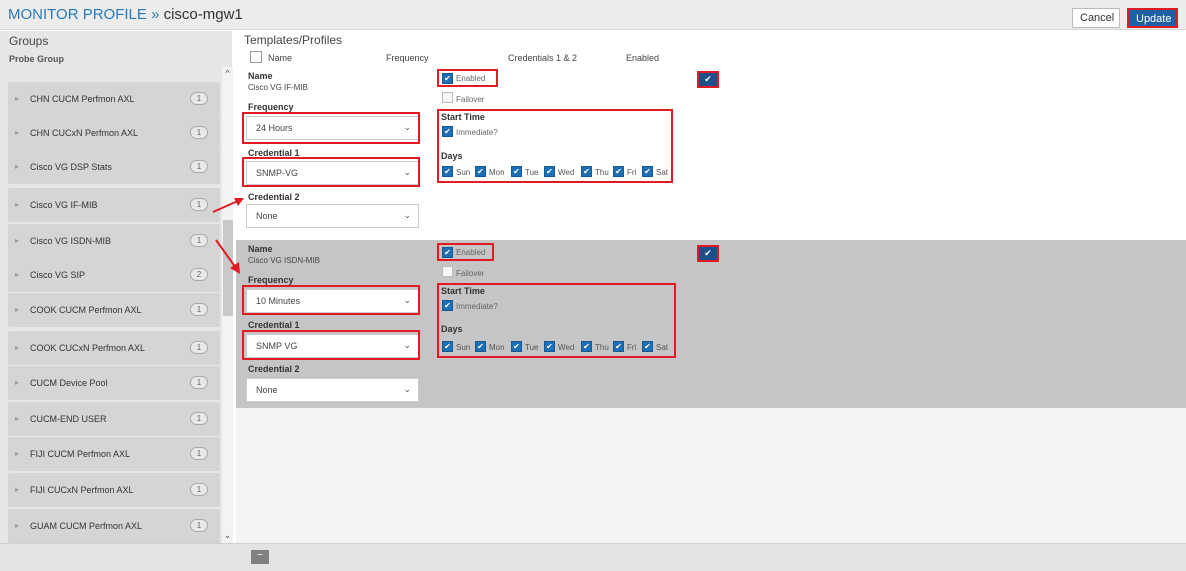  I want to click on days-label: Days, so click(452, 329).